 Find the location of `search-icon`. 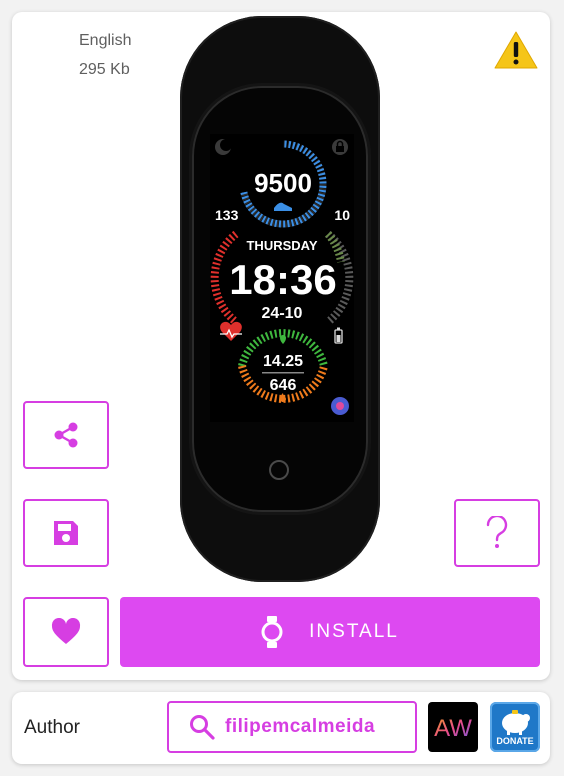

search-icon is located at coordinates (202, 727).